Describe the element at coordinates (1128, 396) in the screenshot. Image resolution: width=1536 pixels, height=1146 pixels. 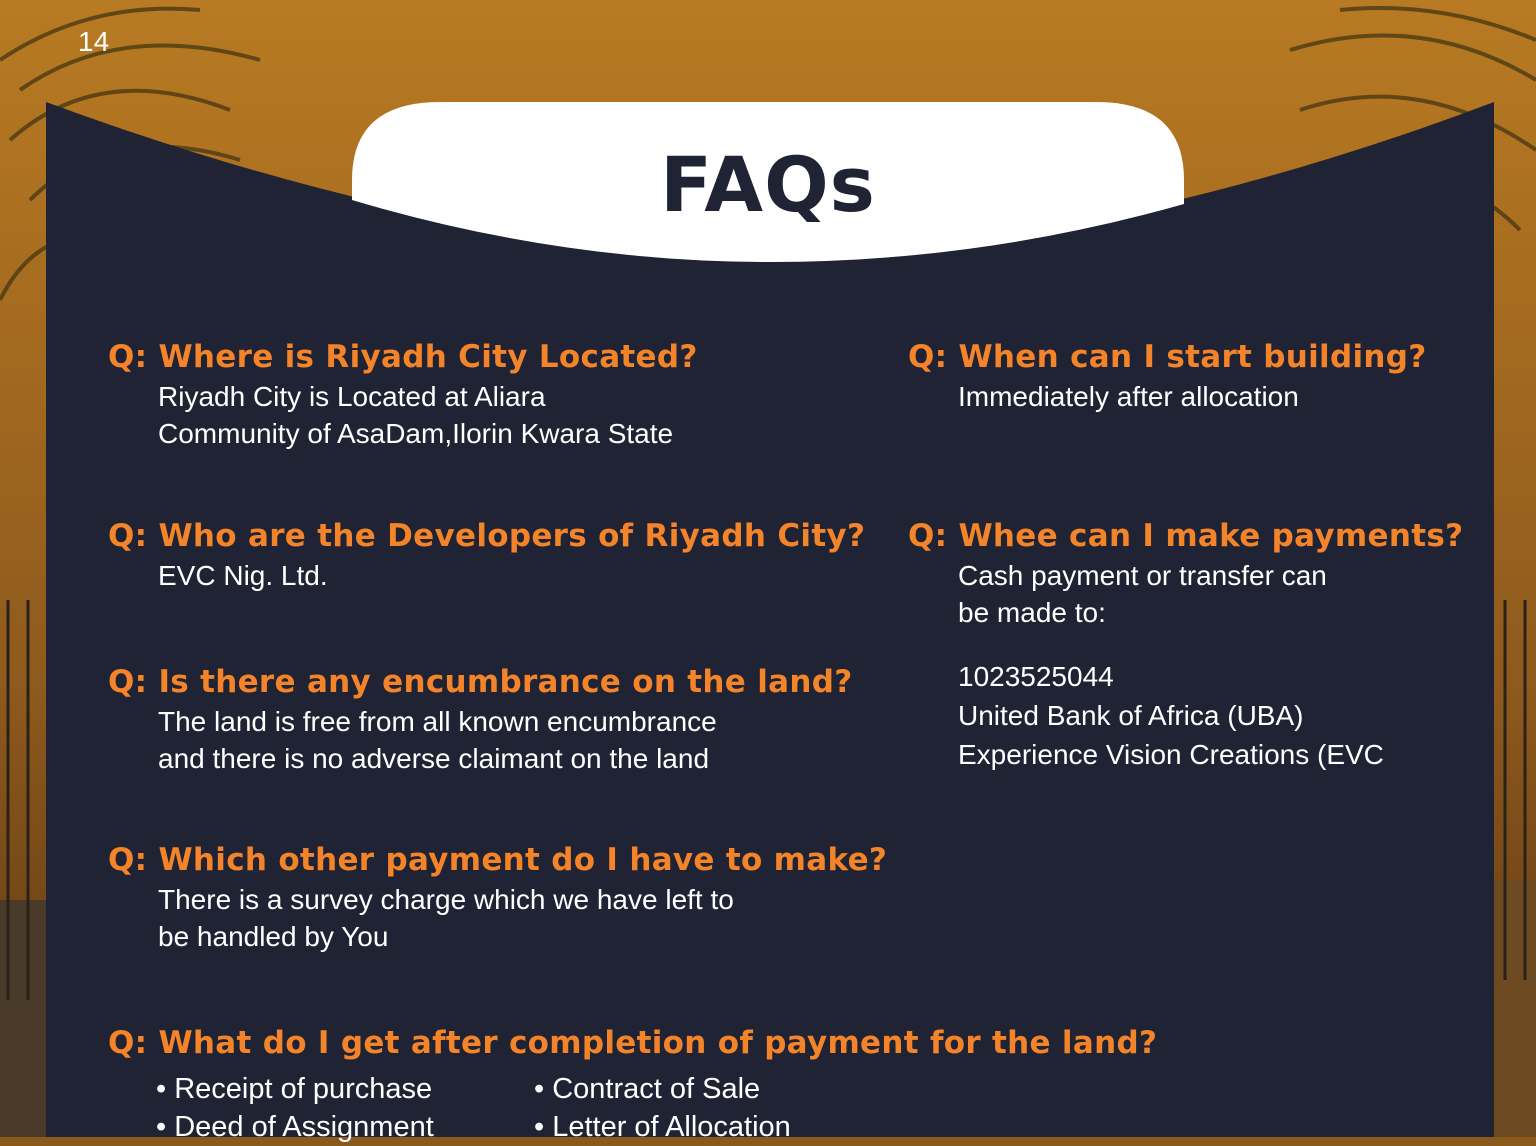
I see `faq-answer-line: Immediately after allocation` at that location.